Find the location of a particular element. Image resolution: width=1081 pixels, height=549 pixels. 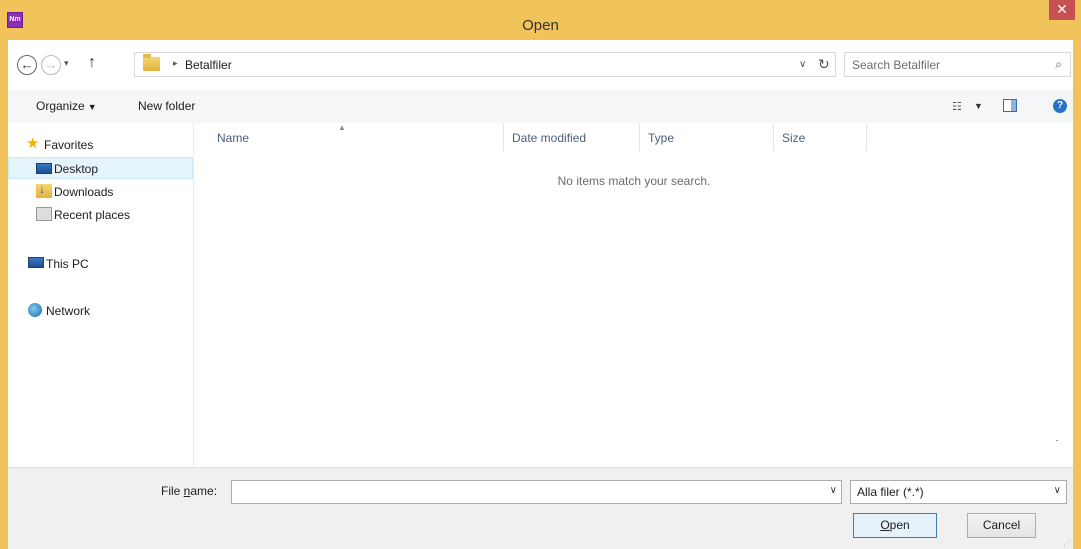

nav-item-desktop: Desktop is located at coordinates (100, 168).